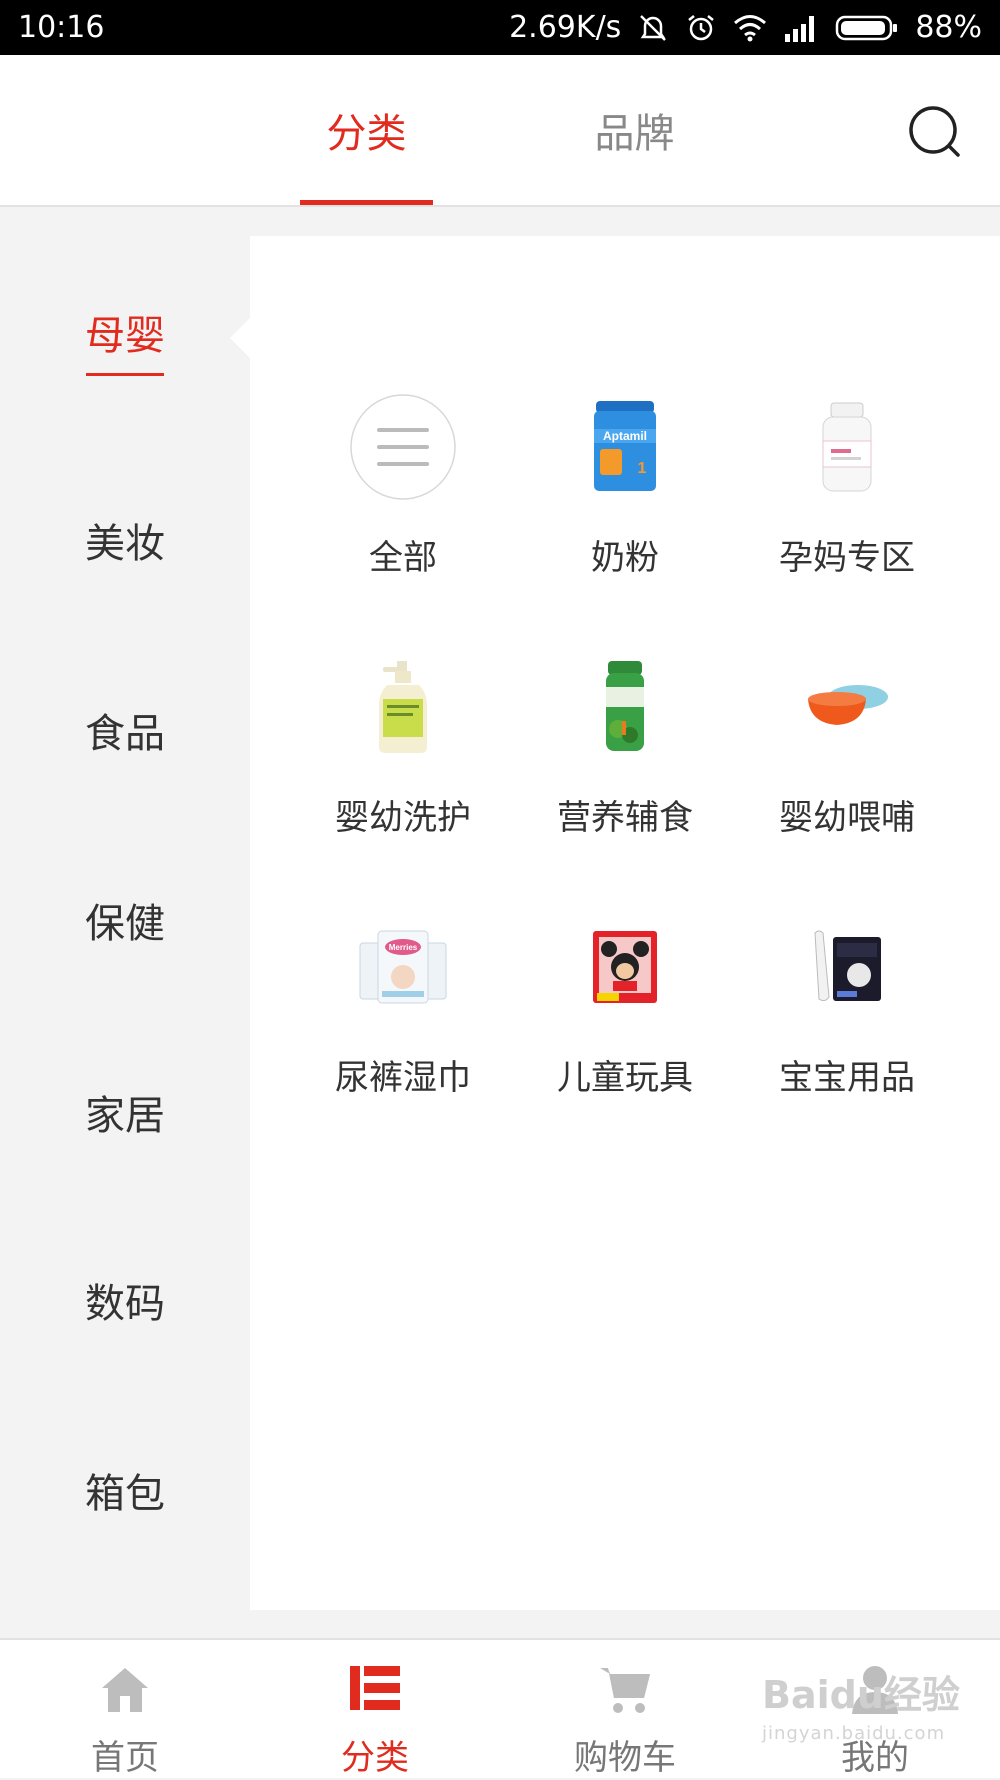 This screenshot has height=1780, width=1000. What do you see at coordinates (61, 27) in the screenshot?
I see `status-time: 10:16` at bounding box center [61, 27].